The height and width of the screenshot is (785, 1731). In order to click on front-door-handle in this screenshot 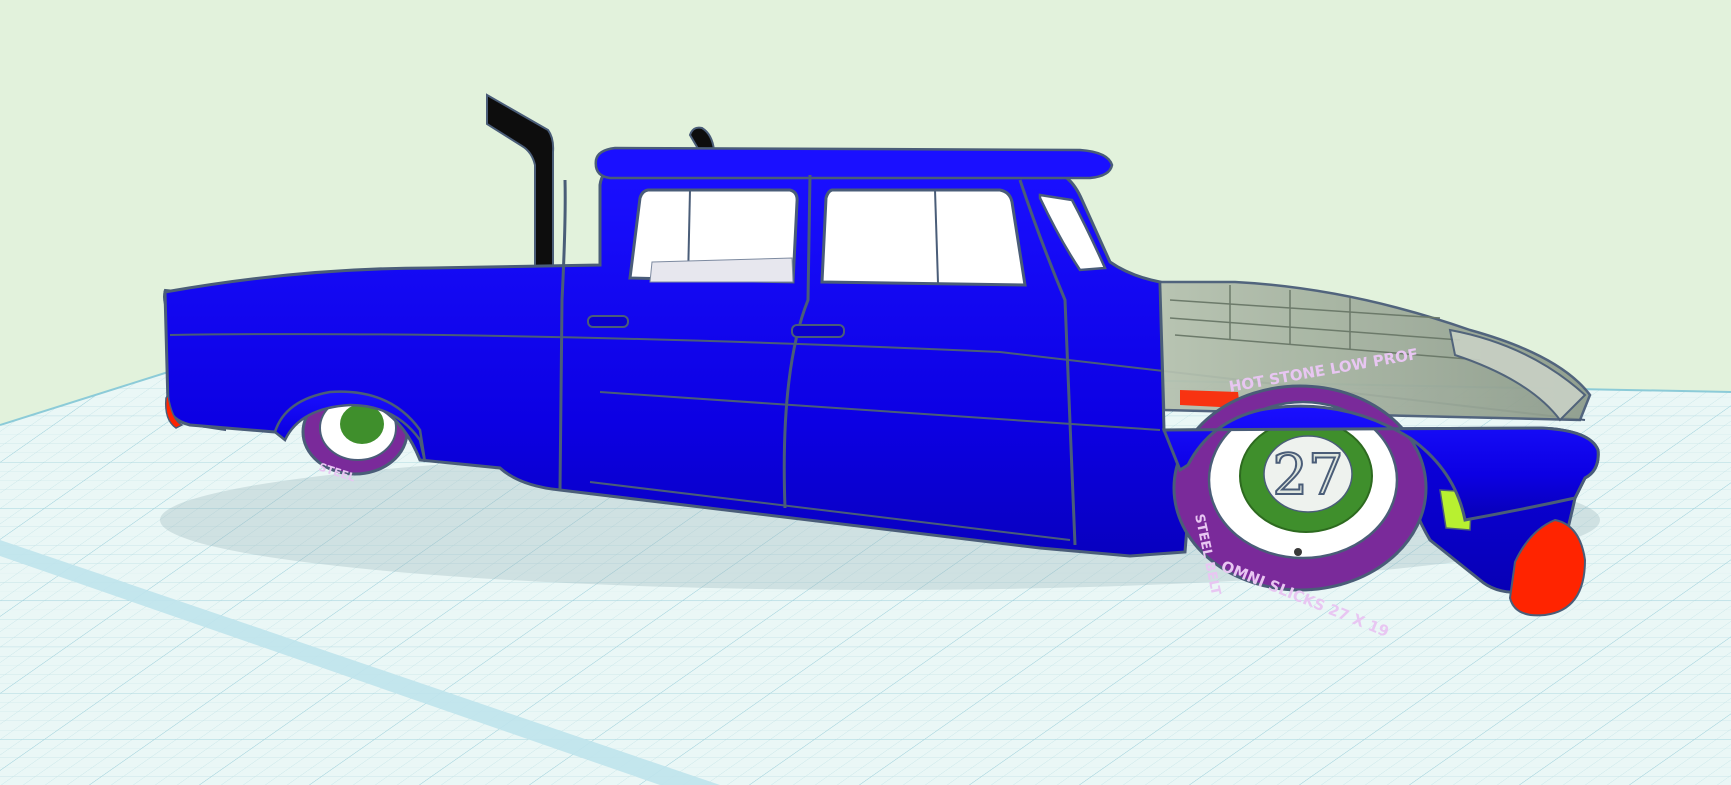, I will do `click(818, 331)`.